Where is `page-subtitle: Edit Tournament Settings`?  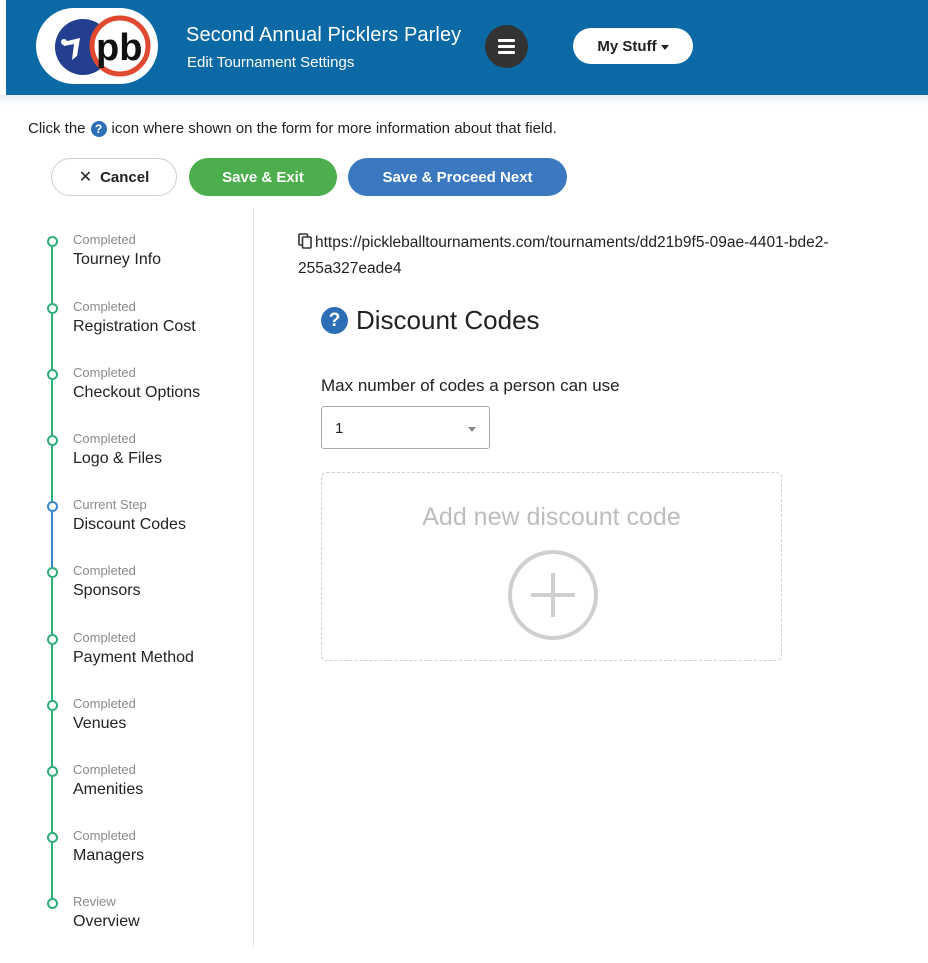
page-subtitle: Edit Tournament Settings is located at coordinates (271, 62).